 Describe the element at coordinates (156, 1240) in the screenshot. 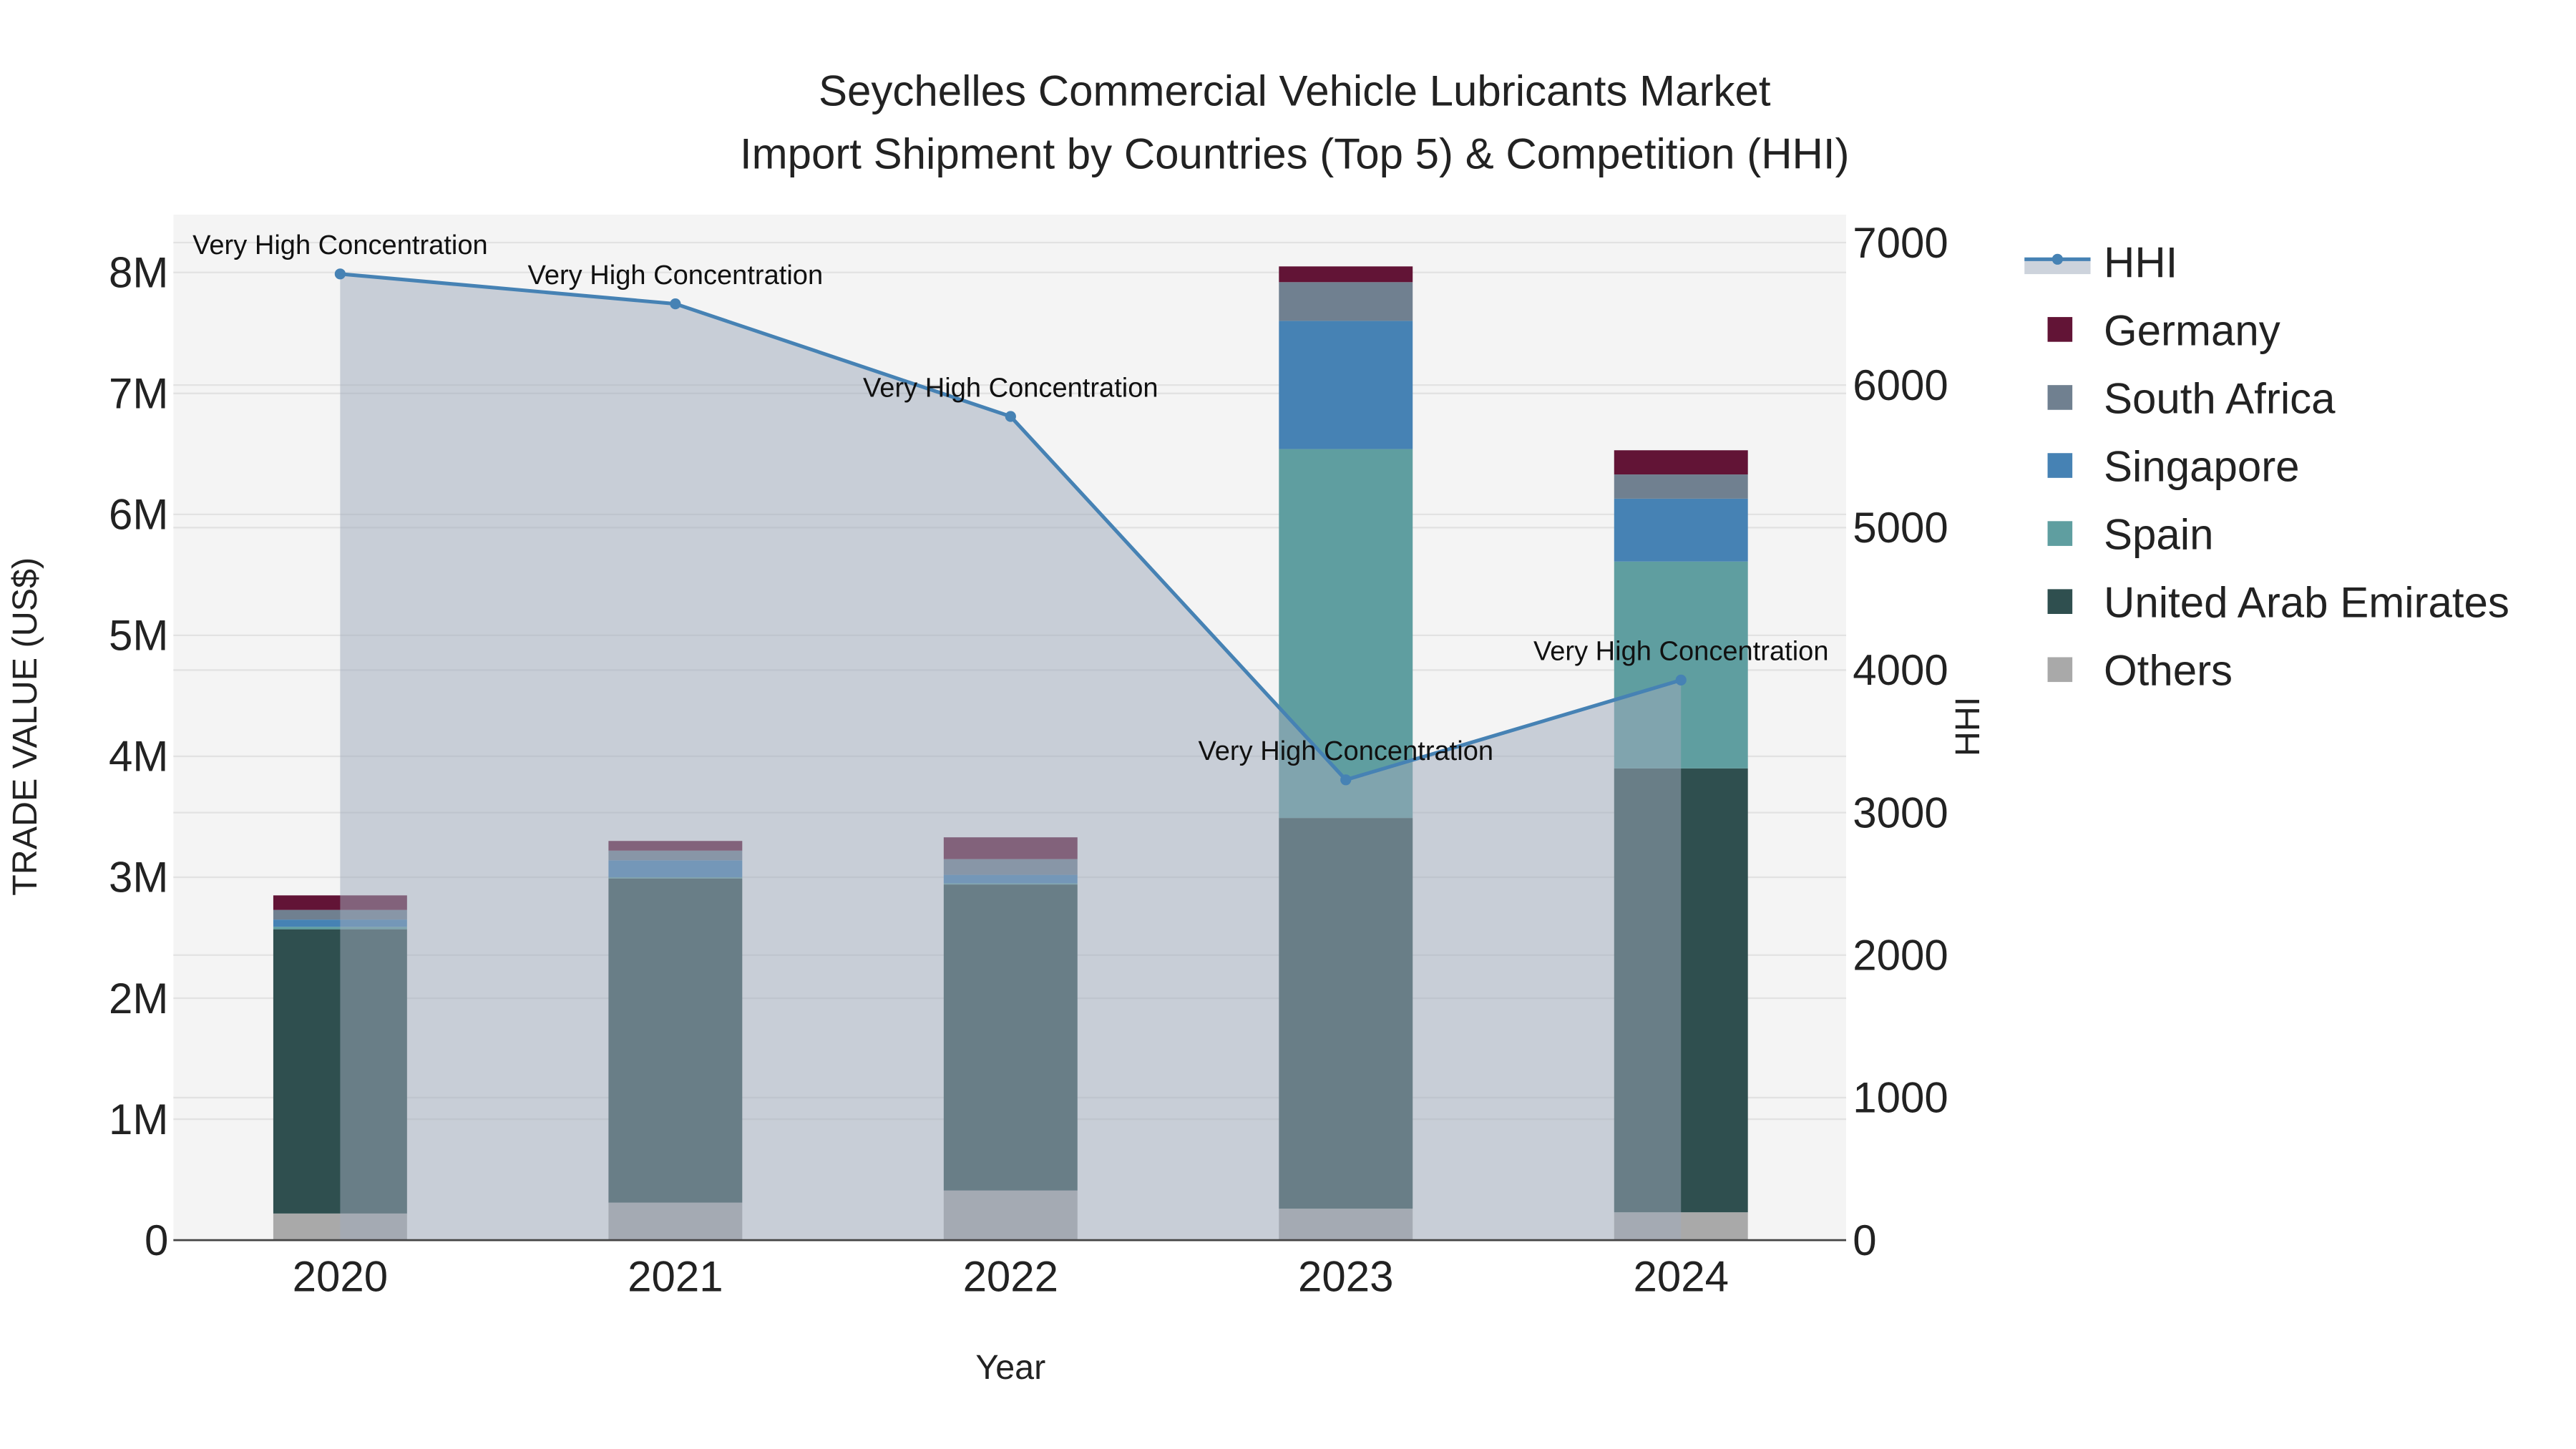

I see `y-tick-label: 0` at that location.